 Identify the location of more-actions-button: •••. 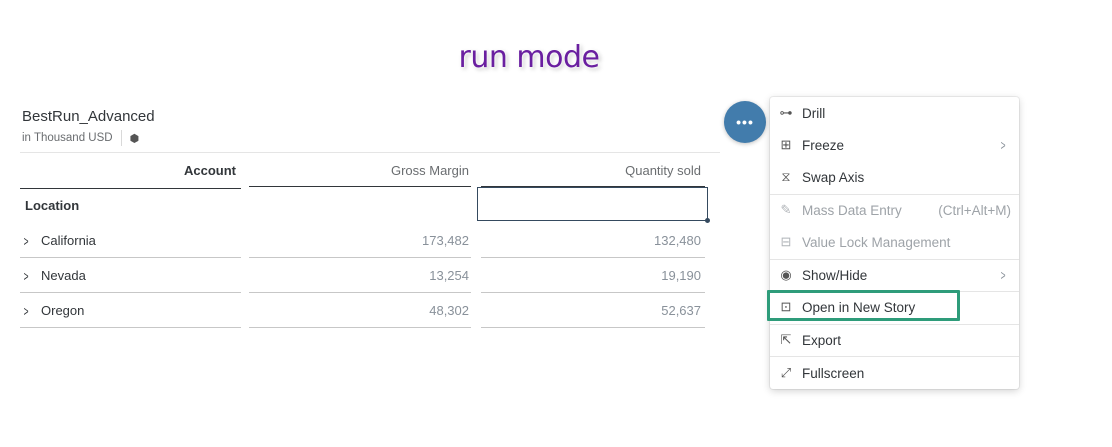
(745, 122).